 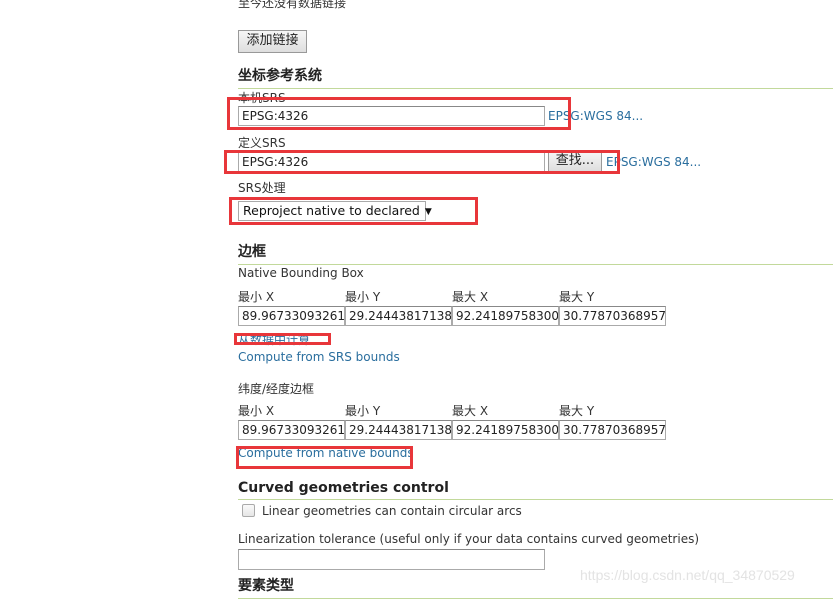 I want to click on latlon-min-x-label: 最小 X, so click(x=256, y=411).